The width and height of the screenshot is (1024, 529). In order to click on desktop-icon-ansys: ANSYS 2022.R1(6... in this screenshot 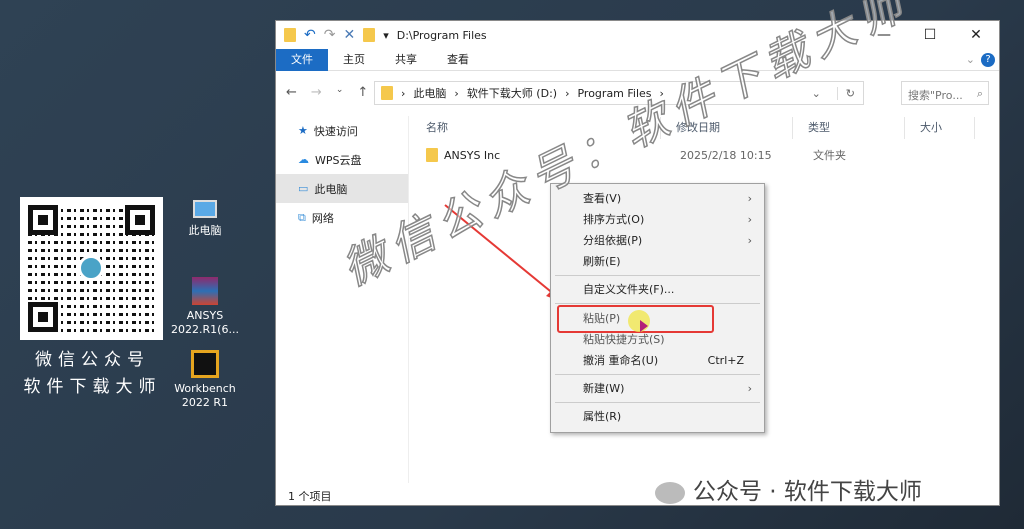, I will do `click(205, 307)`.